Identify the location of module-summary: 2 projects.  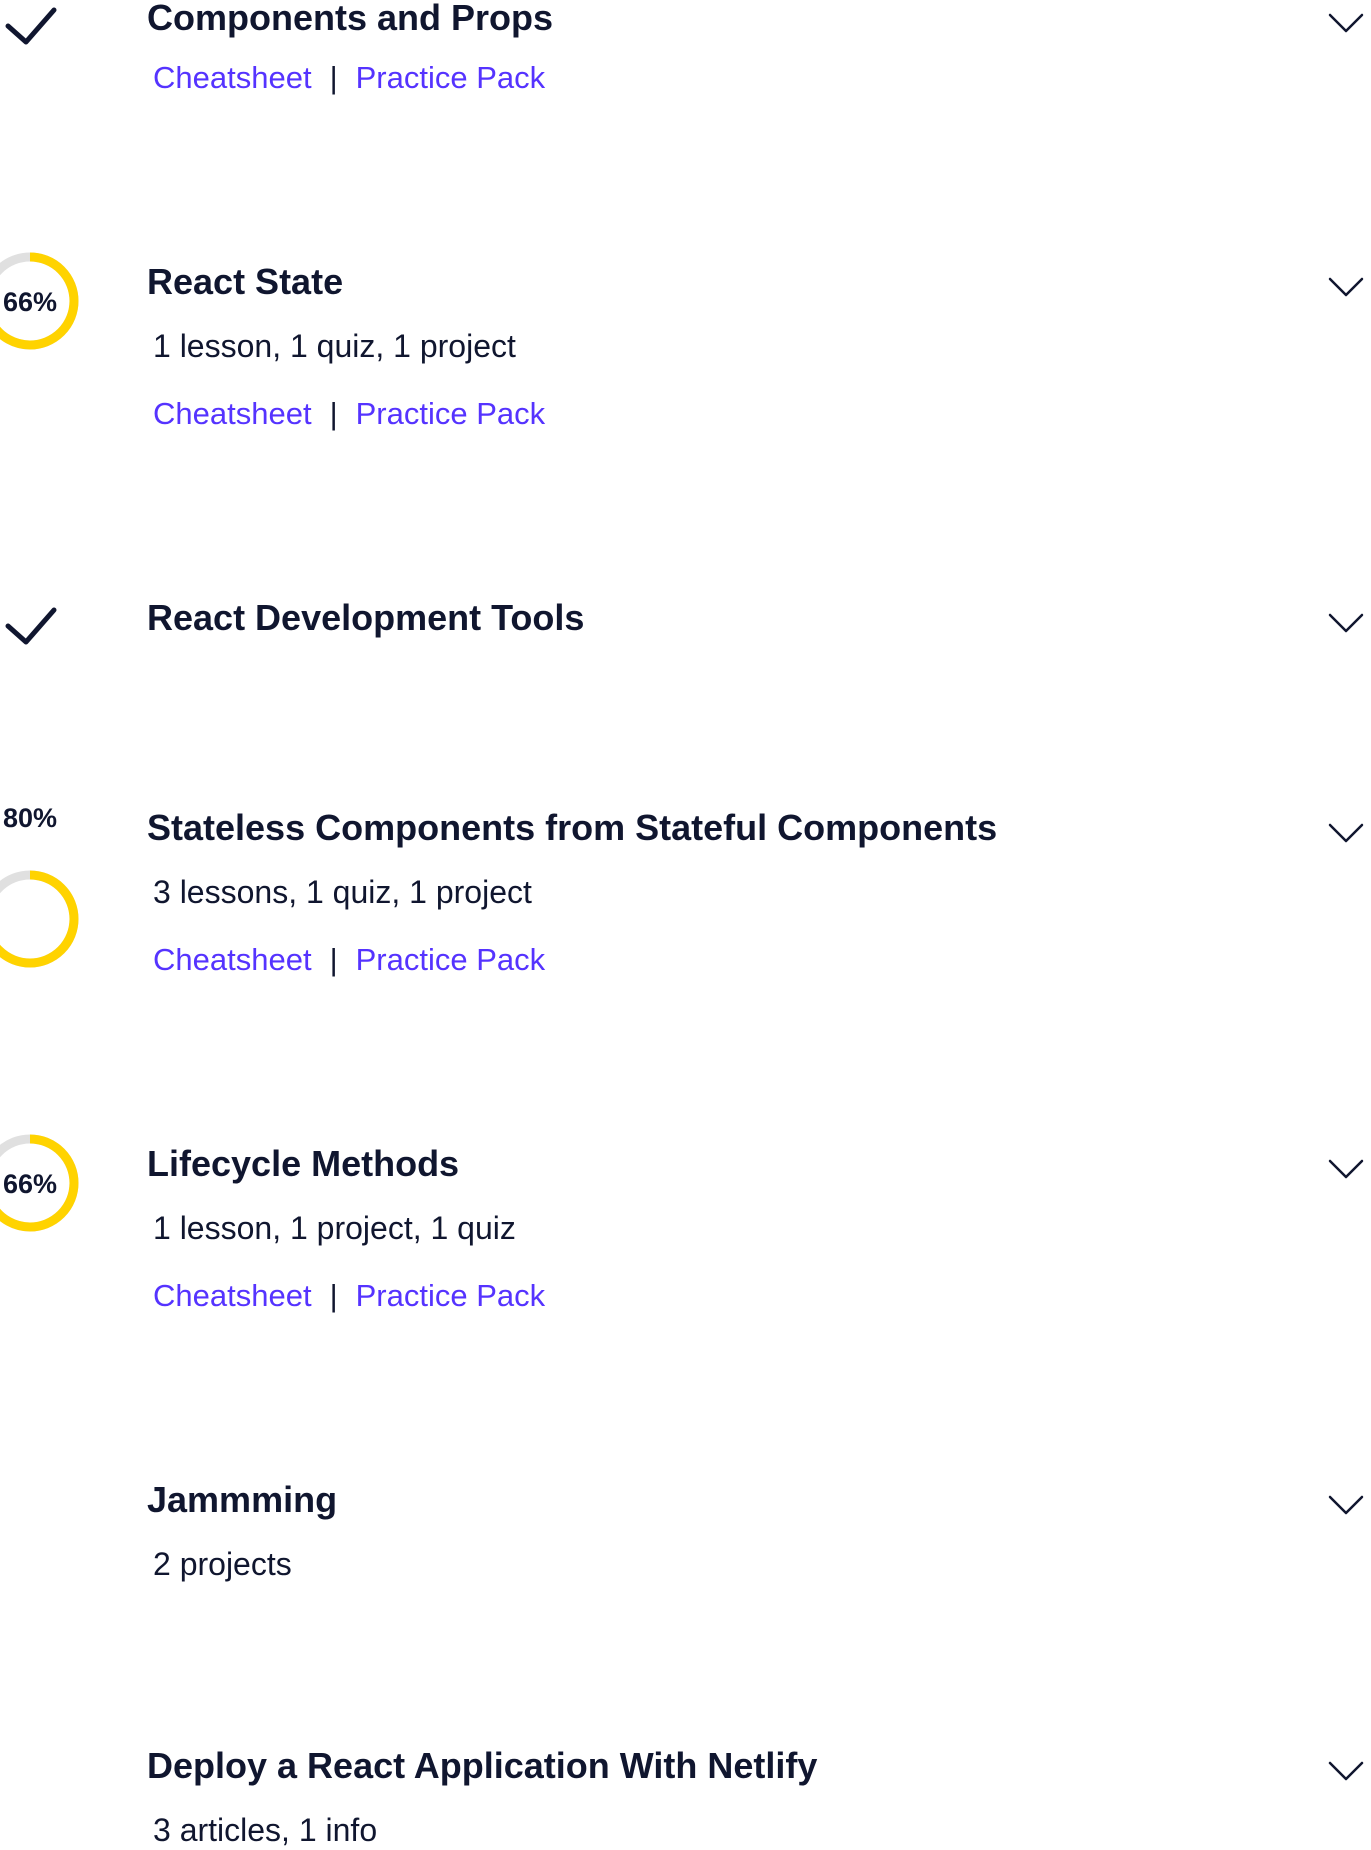
(222, 1564).